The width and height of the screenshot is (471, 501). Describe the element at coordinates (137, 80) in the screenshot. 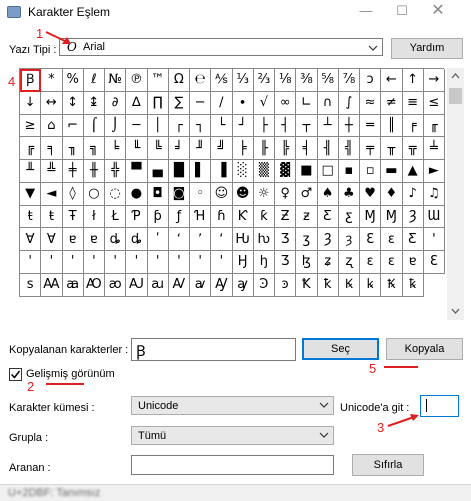

I see `character-cell: ℗` at that location.